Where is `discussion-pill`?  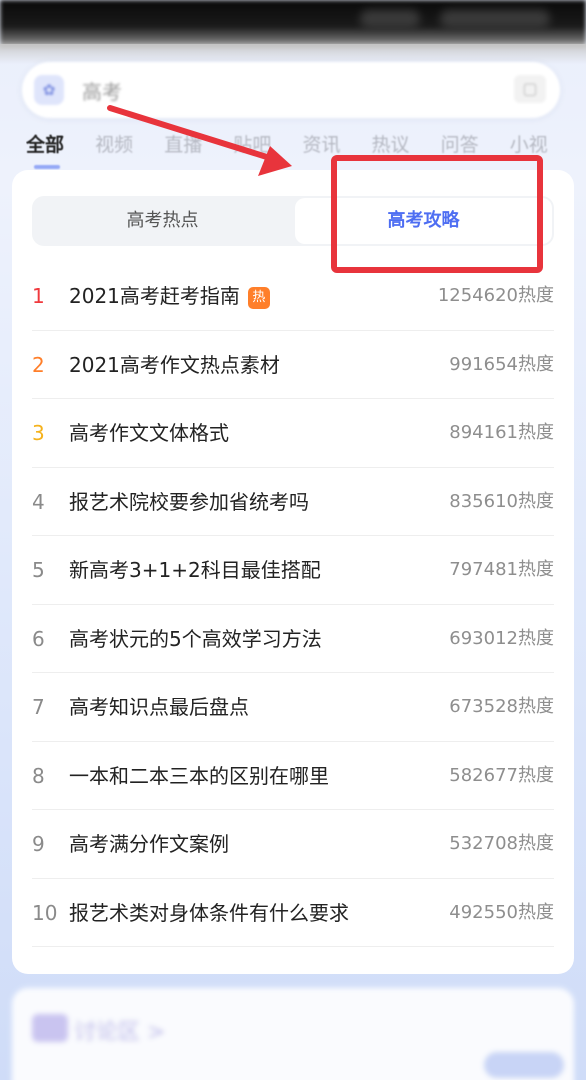 discussion-pill is located at coordinates (524, 1065).